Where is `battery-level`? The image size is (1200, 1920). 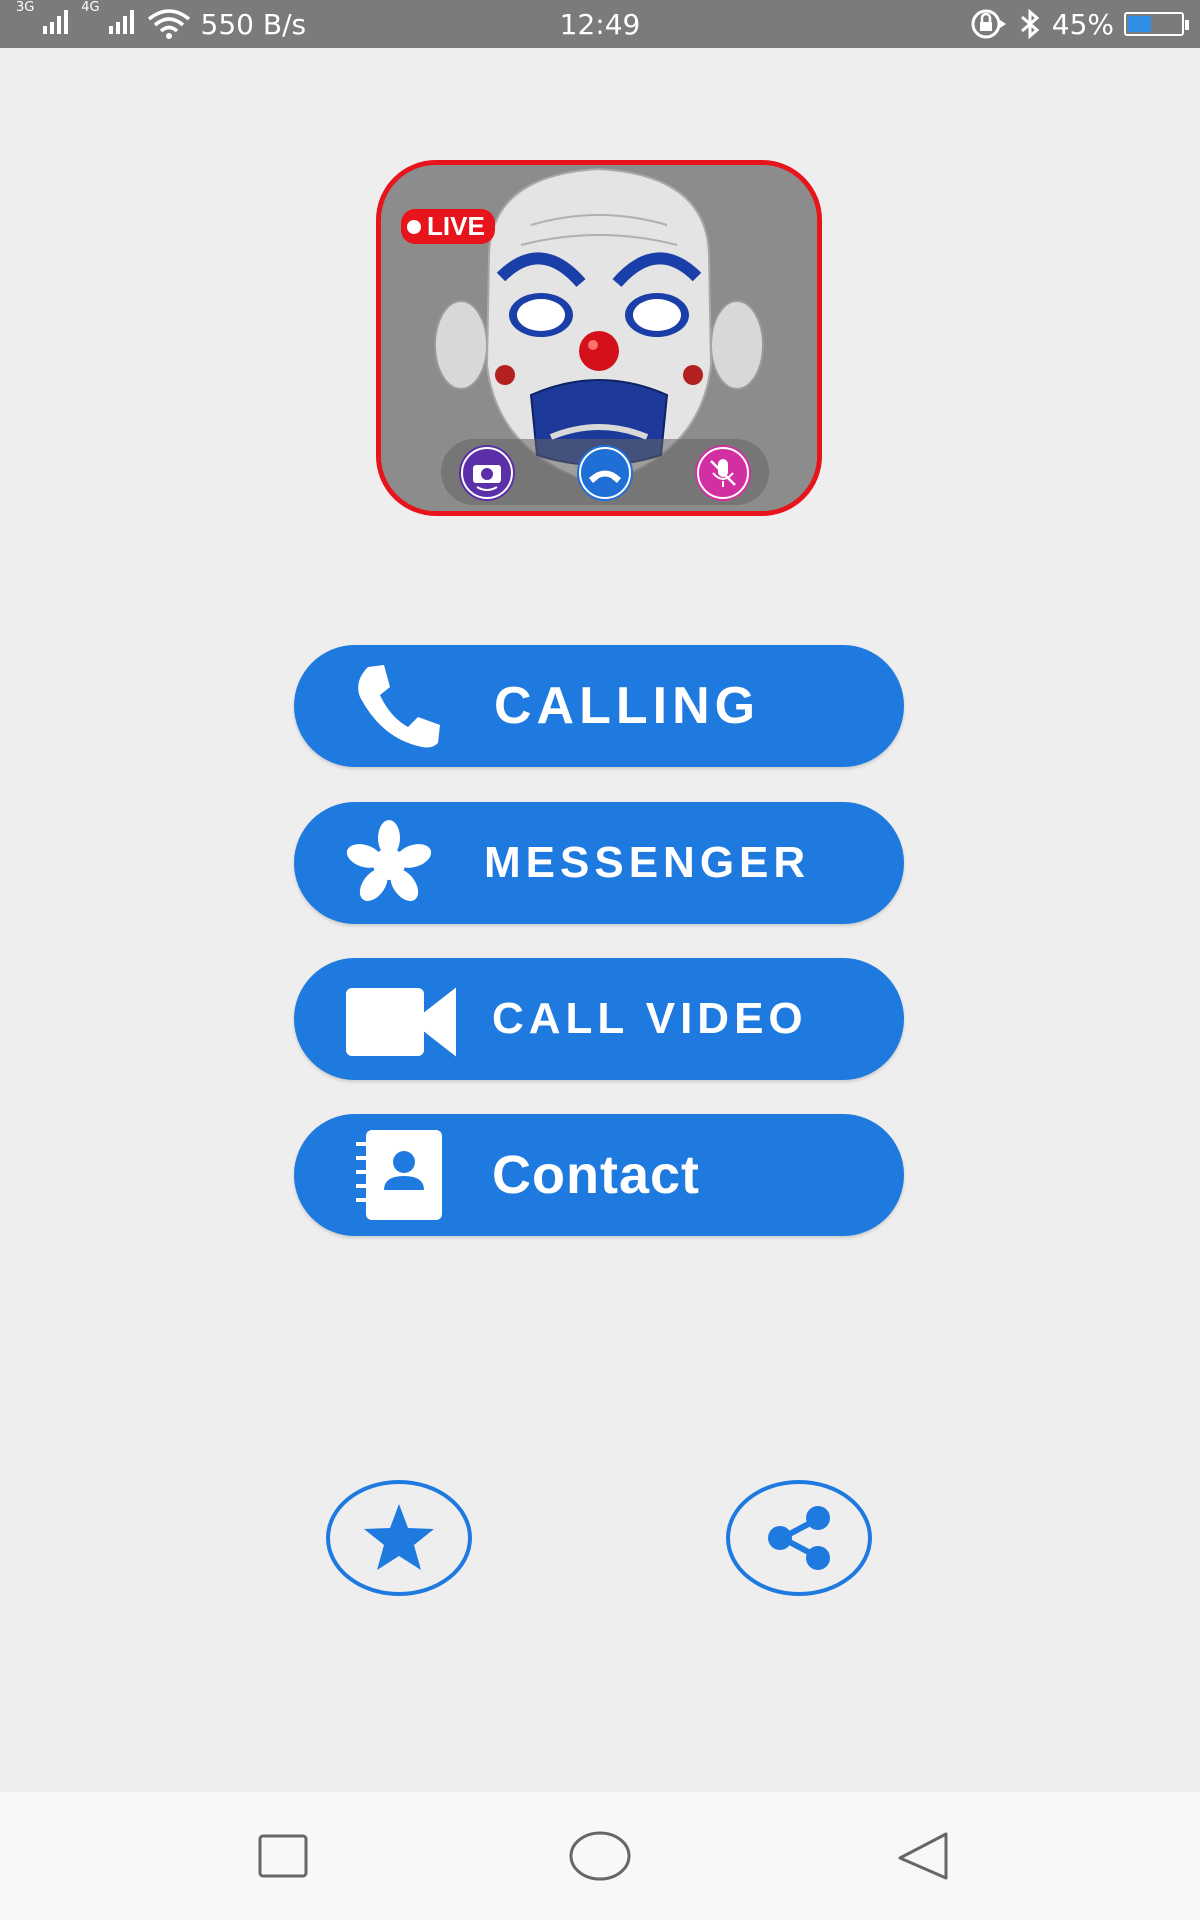 battery-level is located at coordinates (1139, 24).